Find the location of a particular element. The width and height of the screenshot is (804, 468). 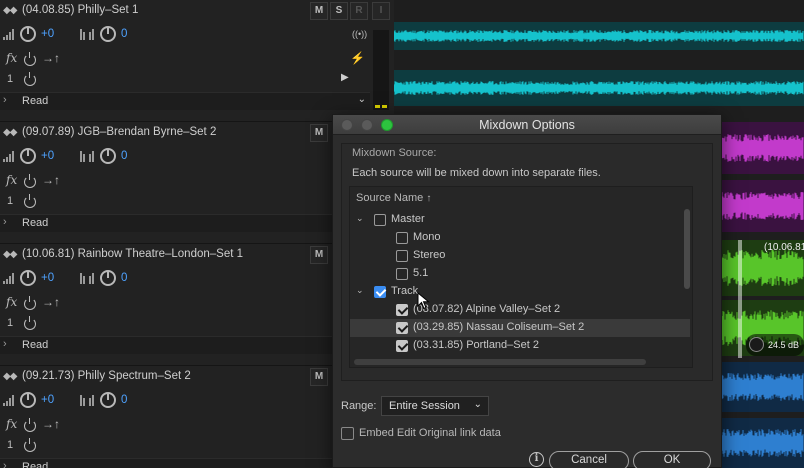

source-name-column-header: Source Name ↑ is located at coordinates (393, 198).